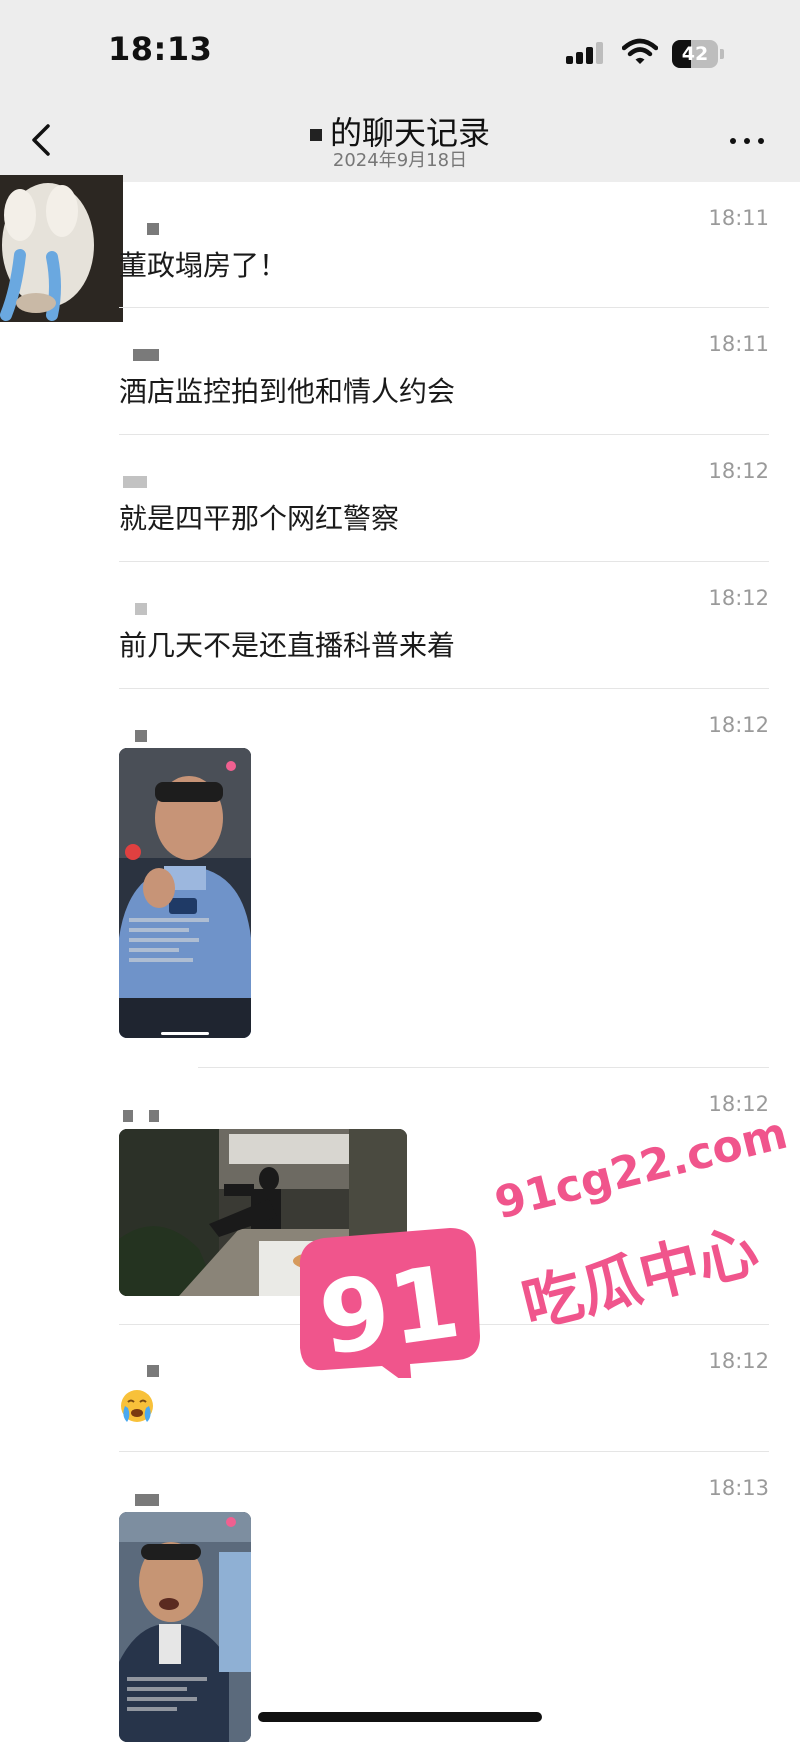 The width and height of the screenshot is (800, 1742). I want to click on hotel-cctv-thumbnail, so click(263, 1212).